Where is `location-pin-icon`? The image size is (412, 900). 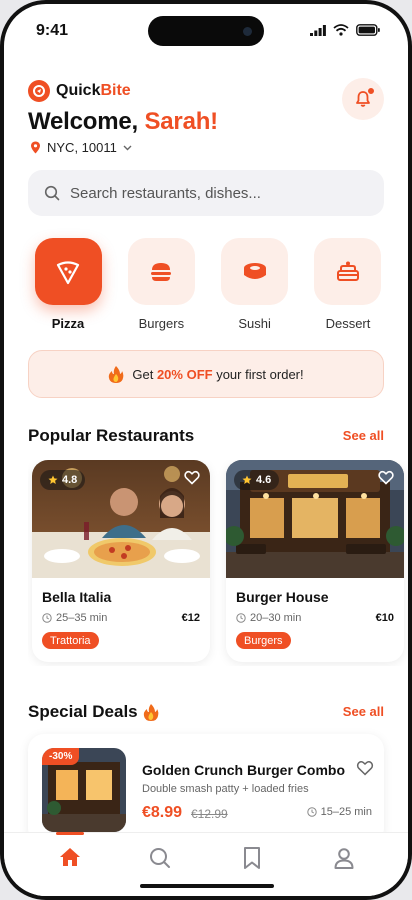 location-pin-icon is located at coordinates (35, 147).